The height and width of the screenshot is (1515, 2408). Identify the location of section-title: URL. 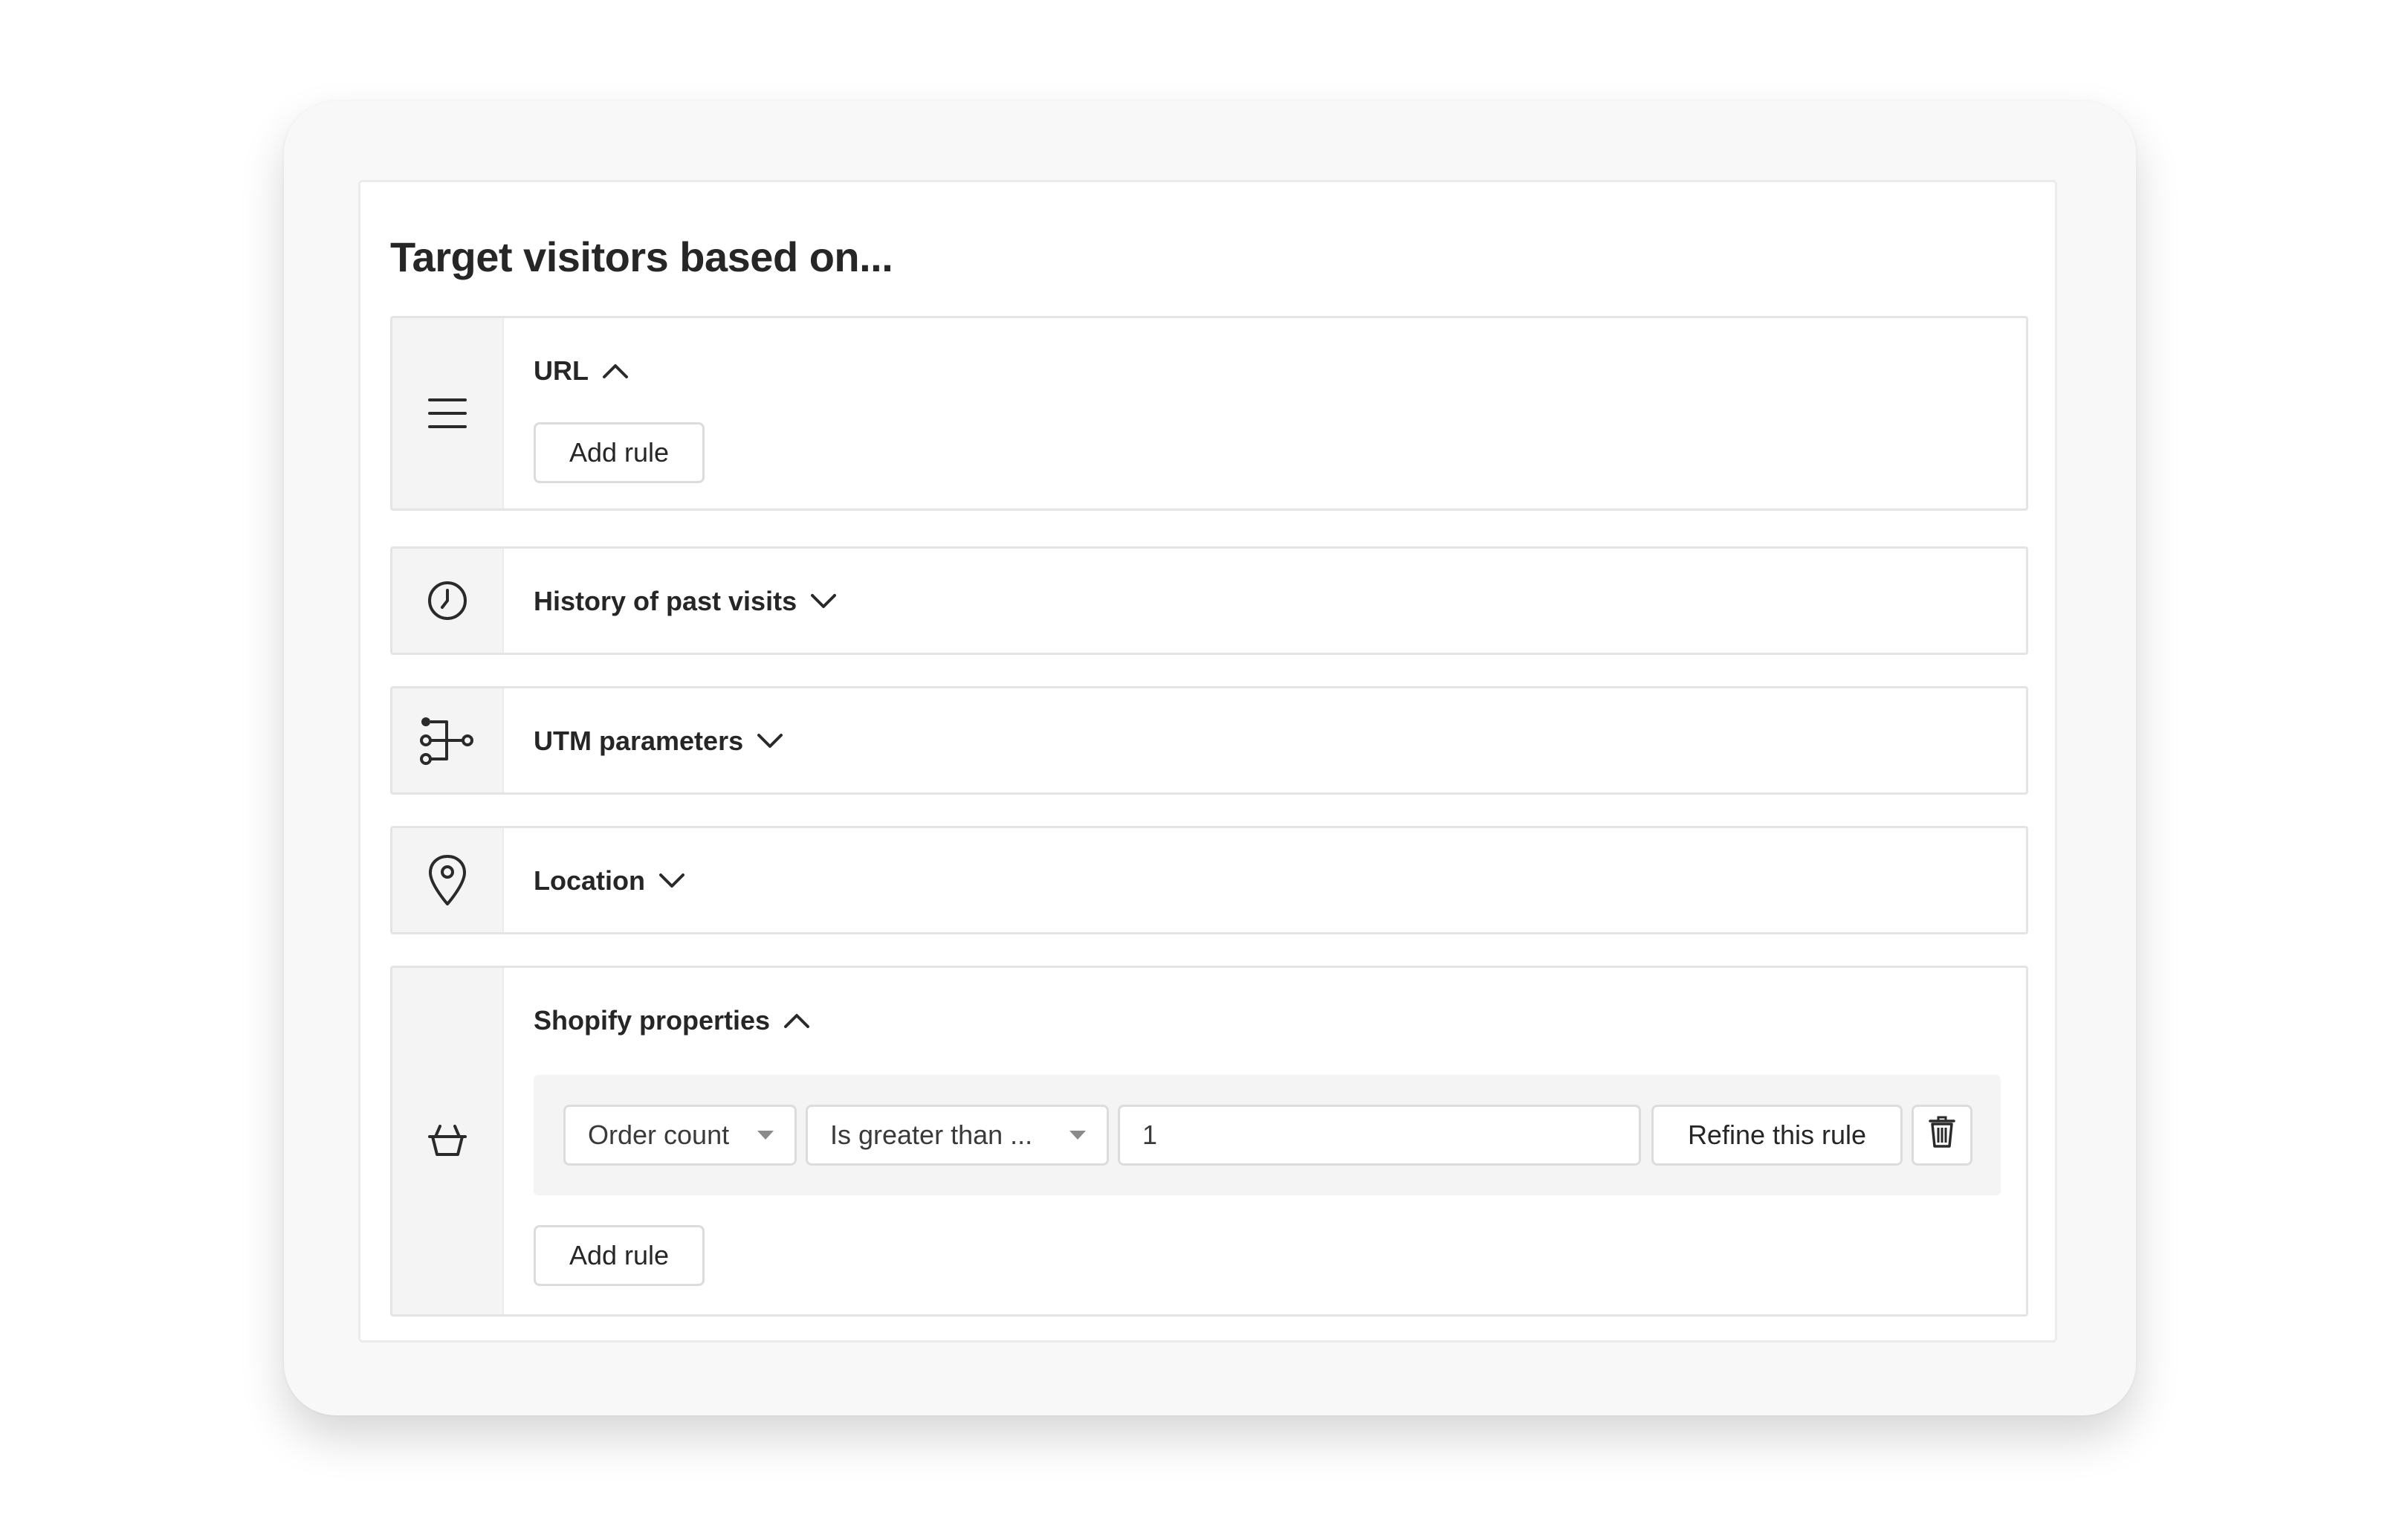
(561, 370).